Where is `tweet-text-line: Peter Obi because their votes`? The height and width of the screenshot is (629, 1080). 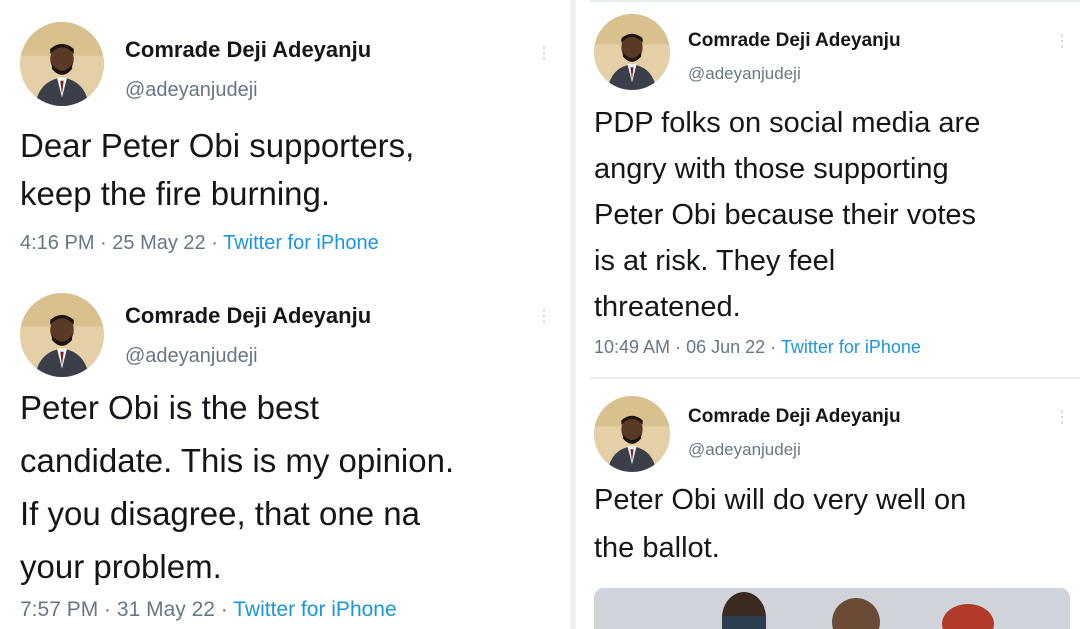 tweet-text-line: Peter Obi because their votes is located at coordinates (785, 215).